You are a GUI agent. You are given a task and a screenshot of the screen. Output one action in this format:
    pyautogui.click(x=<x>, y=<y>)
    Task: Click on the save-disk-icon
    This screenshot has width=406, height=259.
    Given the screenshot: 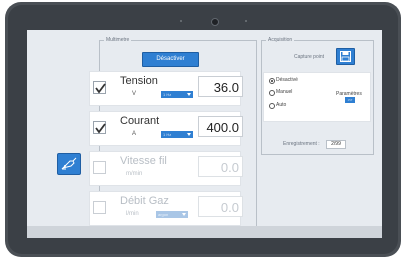 What is the action you would take?
    pyautogui.click(x=345, y=56)
    